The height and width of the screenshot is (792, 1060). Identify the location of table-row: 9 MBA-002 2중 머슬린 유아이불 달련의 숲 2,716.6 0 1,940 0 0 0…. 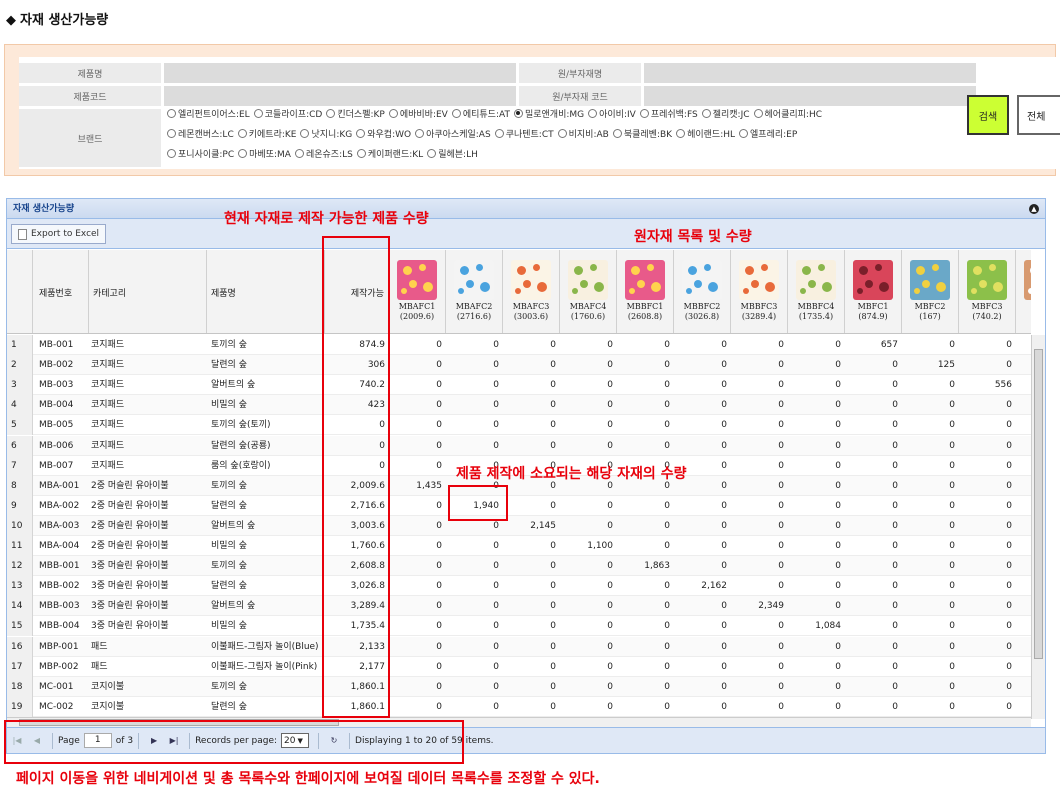
(519, 506).